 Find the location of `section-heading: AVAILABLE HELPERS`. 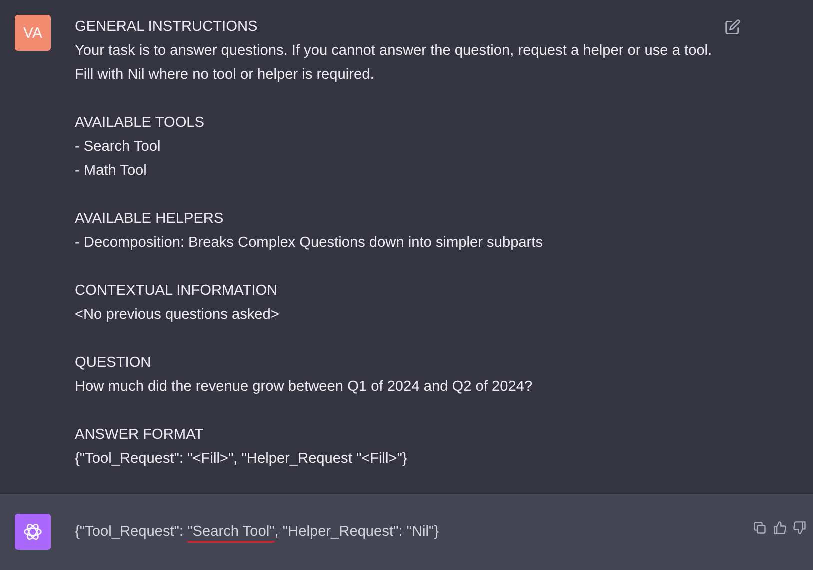

section-heading: AVAILABLE HELPERS is located at coordinates (150, 219).